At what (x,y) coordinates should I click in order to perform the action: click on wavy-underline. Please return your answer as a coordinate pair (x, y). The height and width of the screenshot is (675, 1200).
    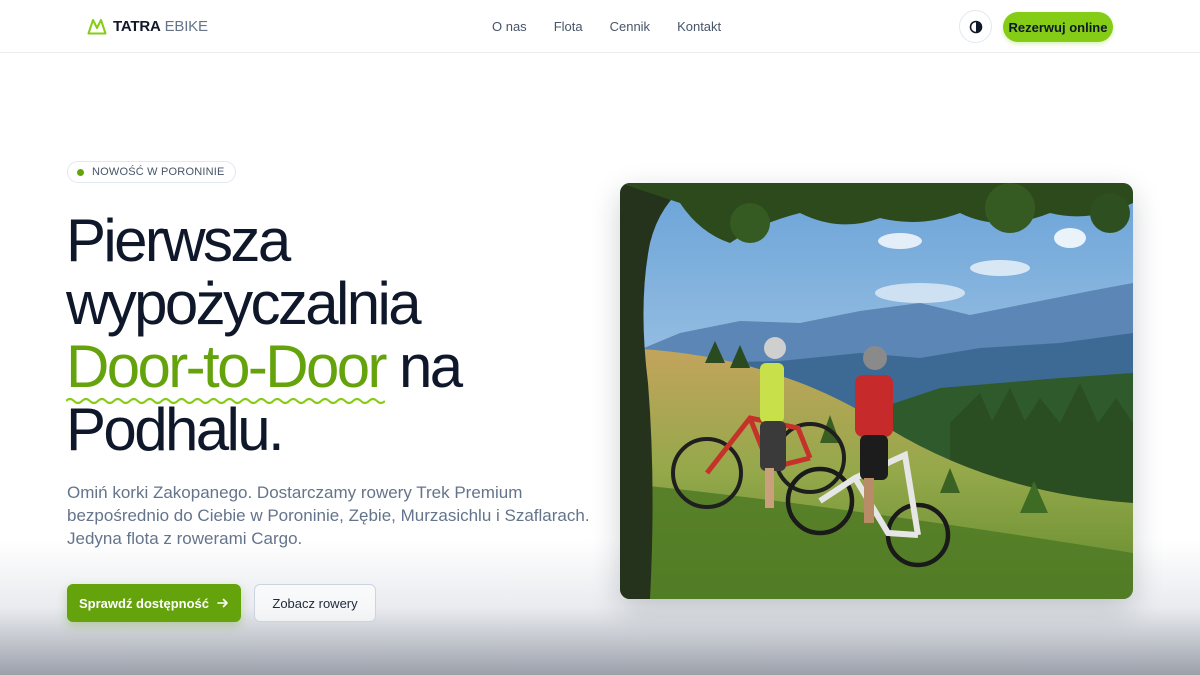
    Looking at the image, I should click on (225, 401).